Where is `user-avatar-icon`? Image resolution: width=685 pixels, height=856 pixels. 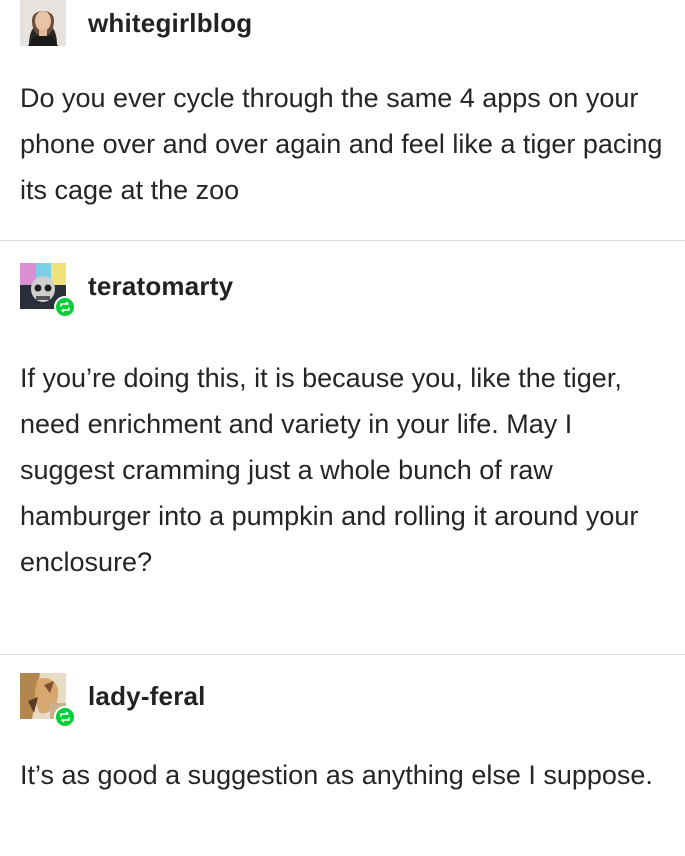
user-avatar-icon is located at coordinates (43, 23).